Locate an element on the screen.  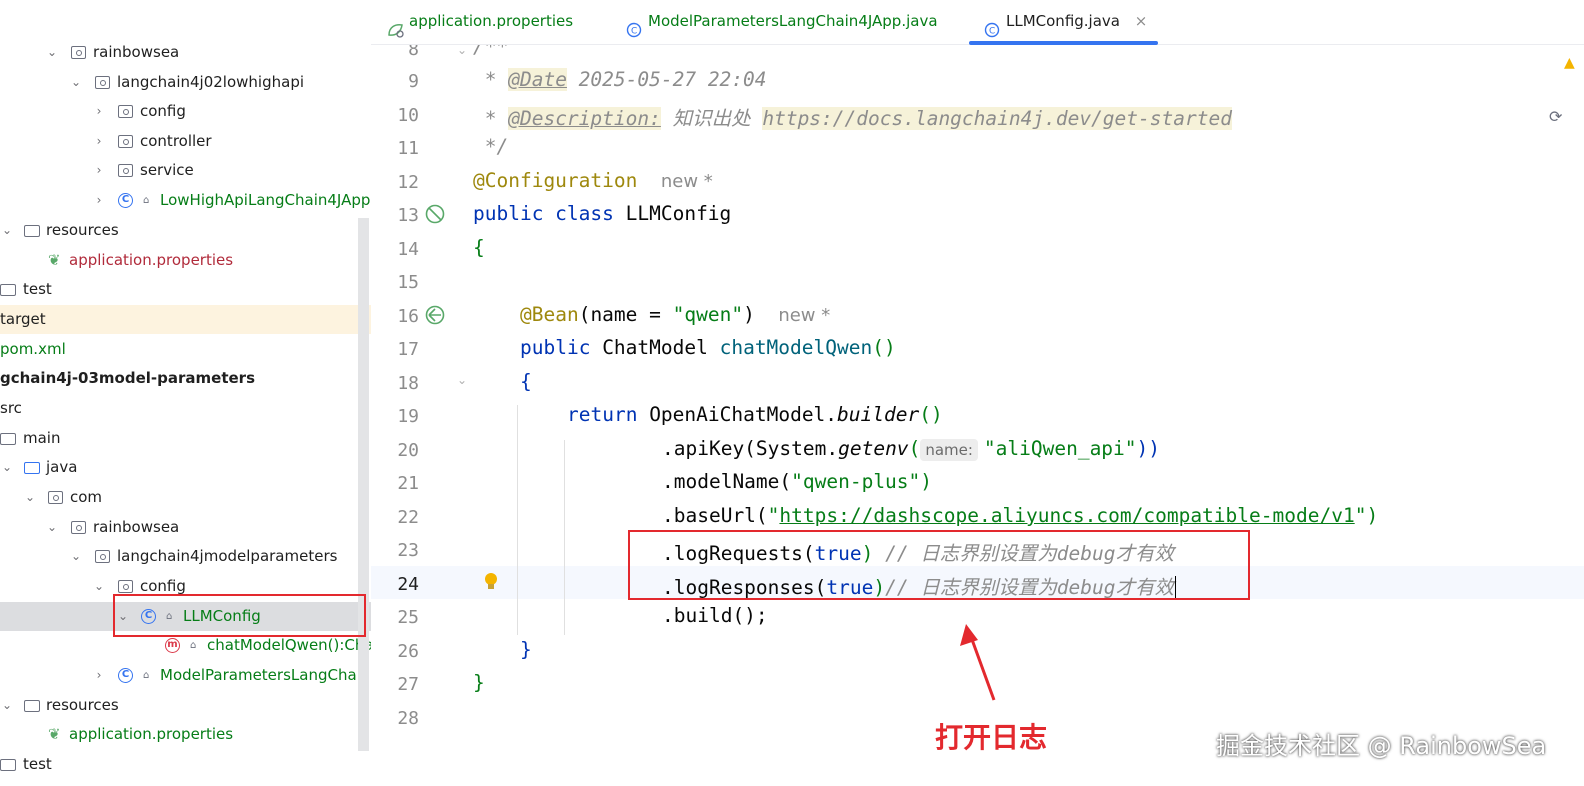
tab-modelparameters-app: C ModelParametersLangChain4JApp.java is located at coordinates (782, 22).